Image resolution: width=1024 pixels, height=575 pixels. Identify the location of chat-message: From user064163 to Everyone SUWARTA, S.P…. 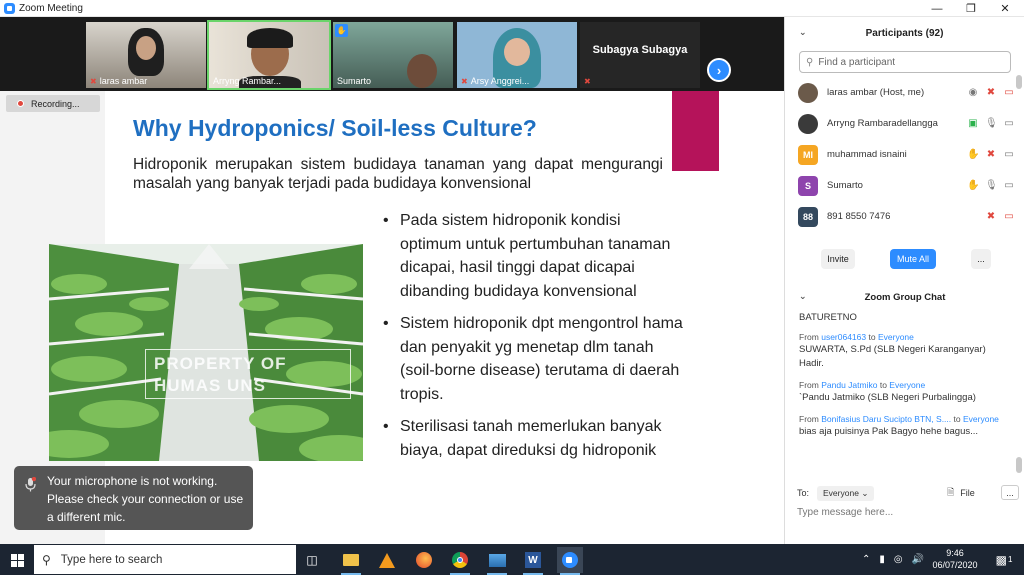
(905, 351).